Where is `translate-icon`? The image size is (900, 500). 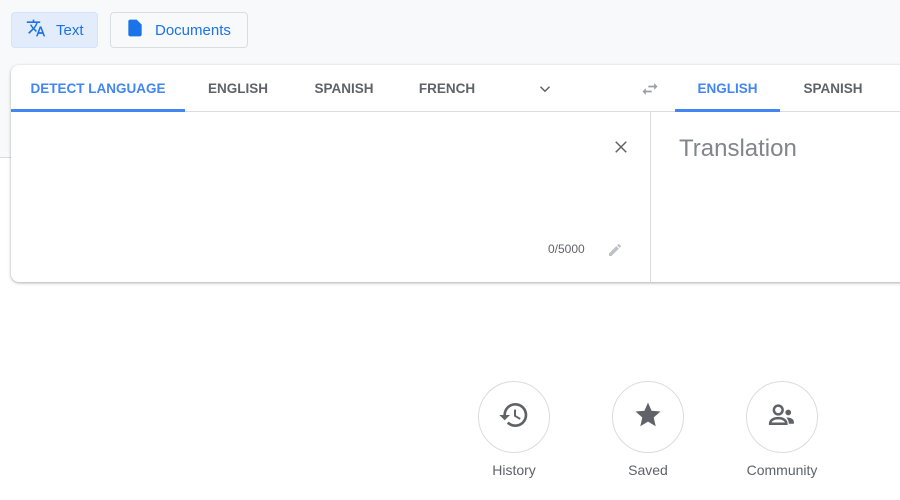 translate-icon is located at coordinates (36, 30).